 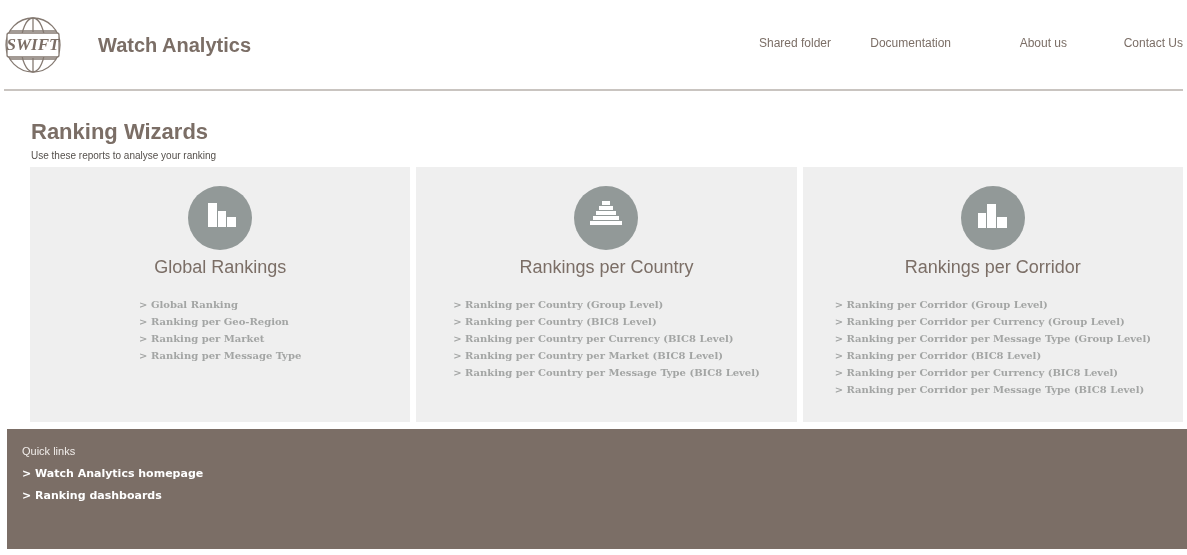 What do you see at coordinates (214, 321) in the screenshot?
I see `report-link: > Ranking per Geo-Region` at bounding box center [214, 321].